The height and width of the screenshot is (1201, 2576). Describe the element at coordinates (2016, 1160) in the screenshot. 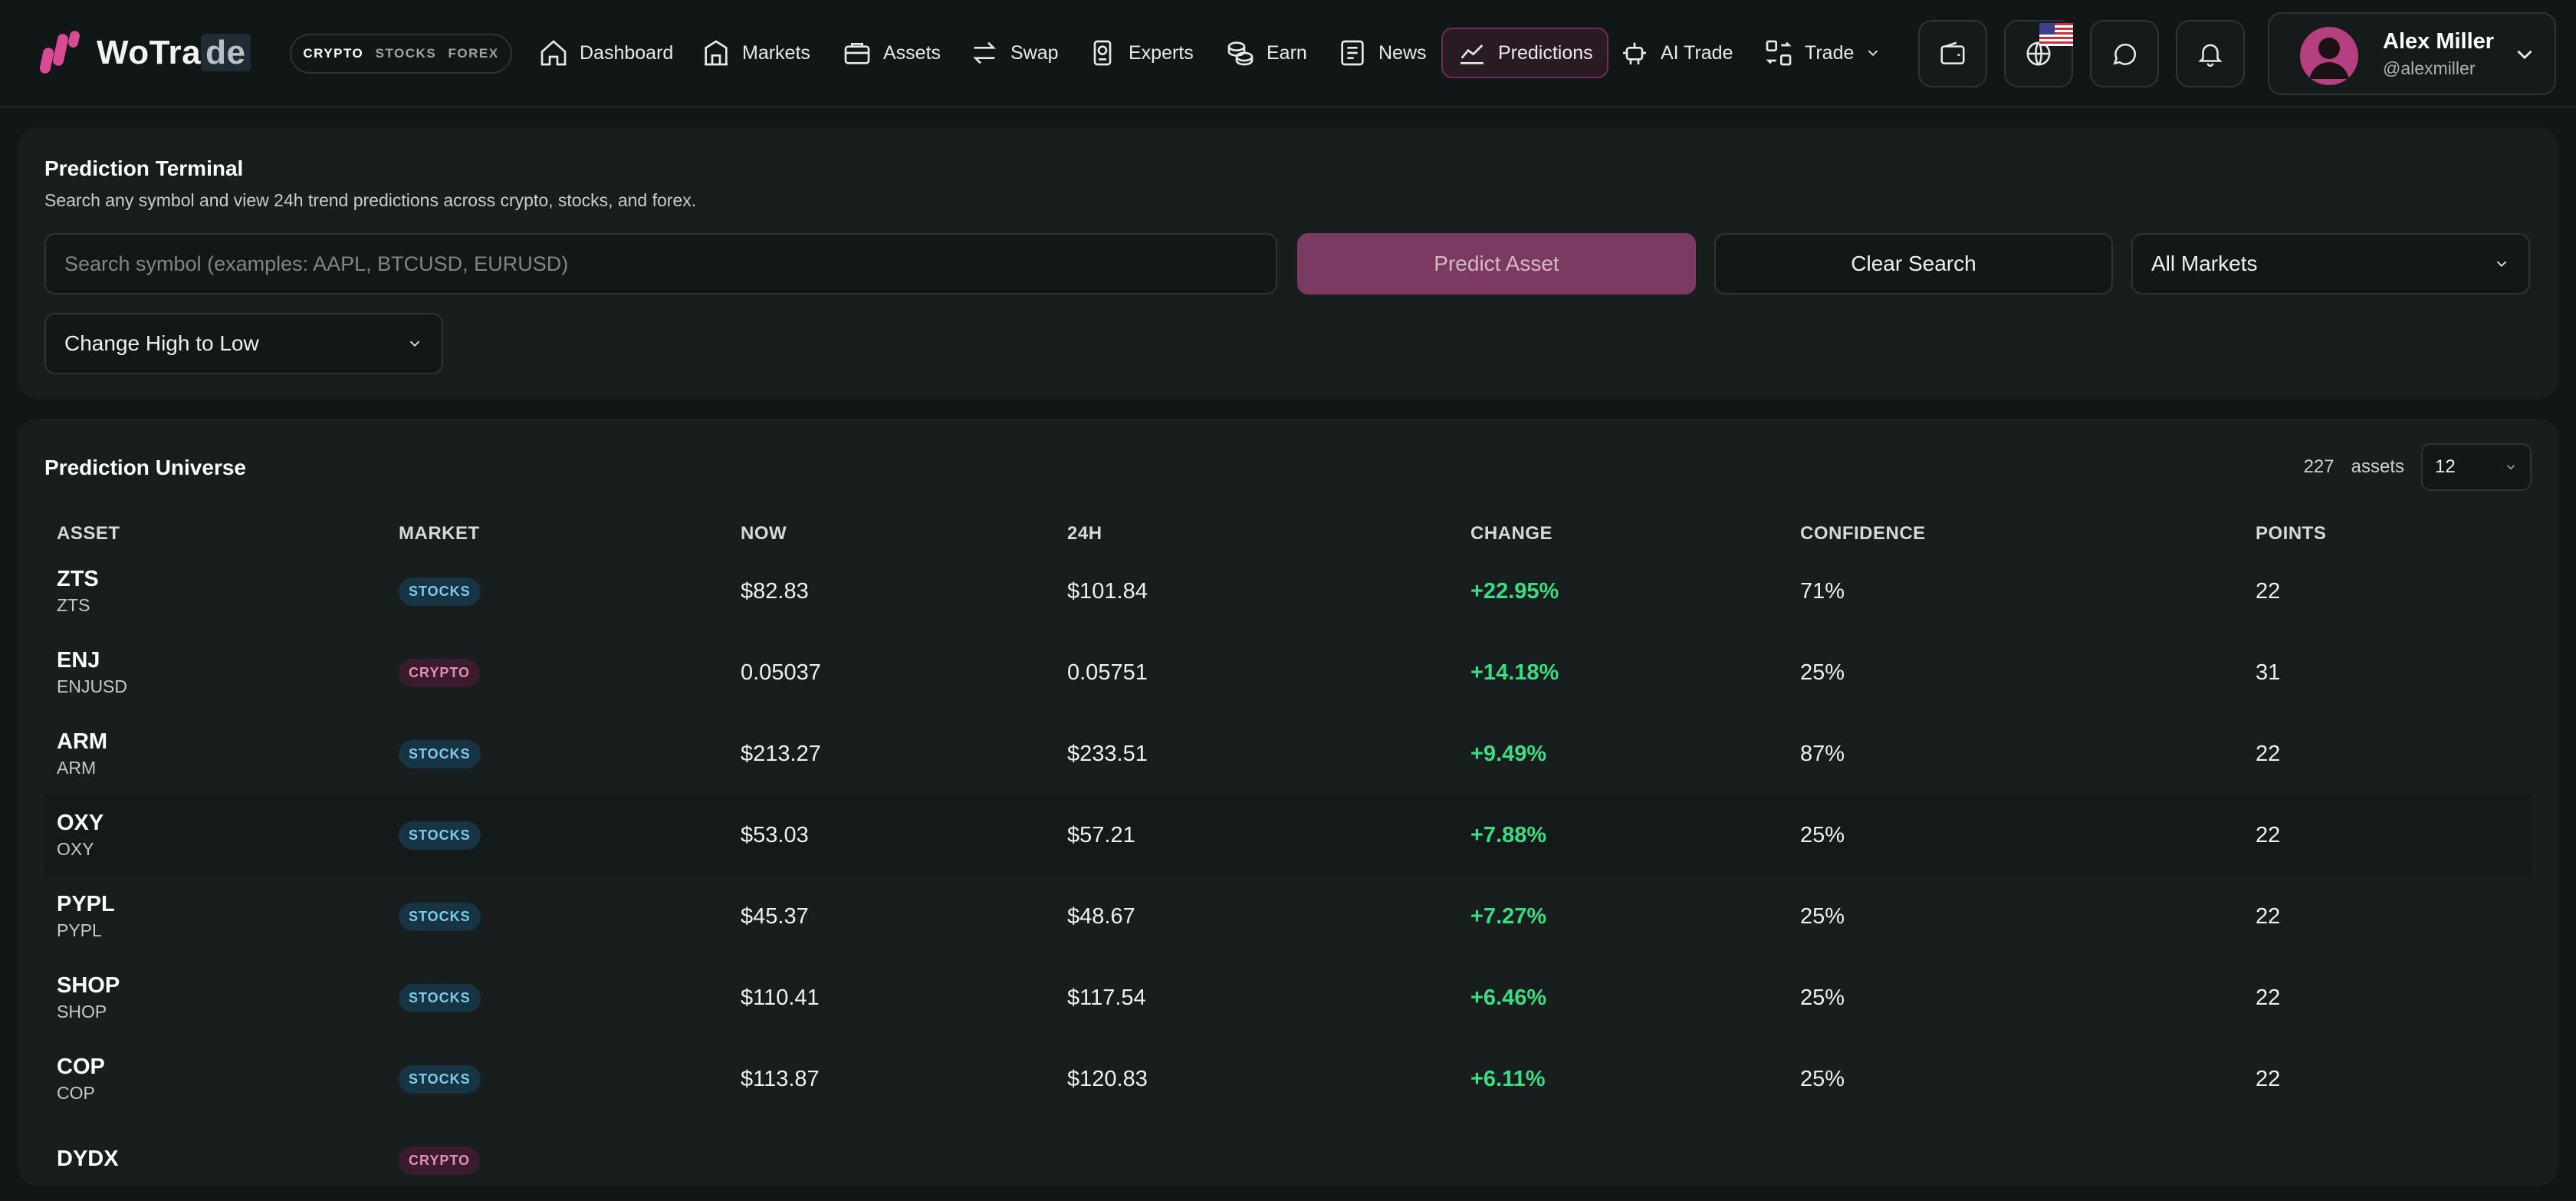

I see `confidence-cell` at that location.